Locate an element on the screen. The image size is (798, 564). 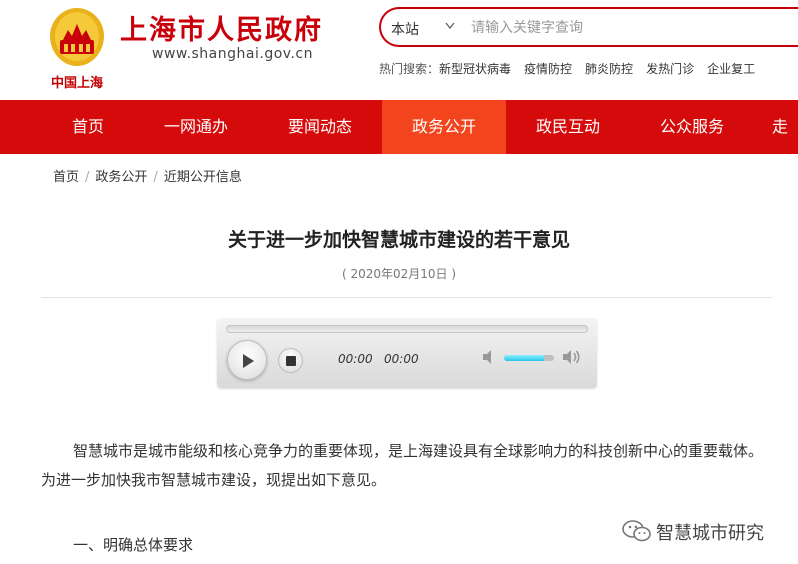
play-icon is located at coordinates (248, 361).